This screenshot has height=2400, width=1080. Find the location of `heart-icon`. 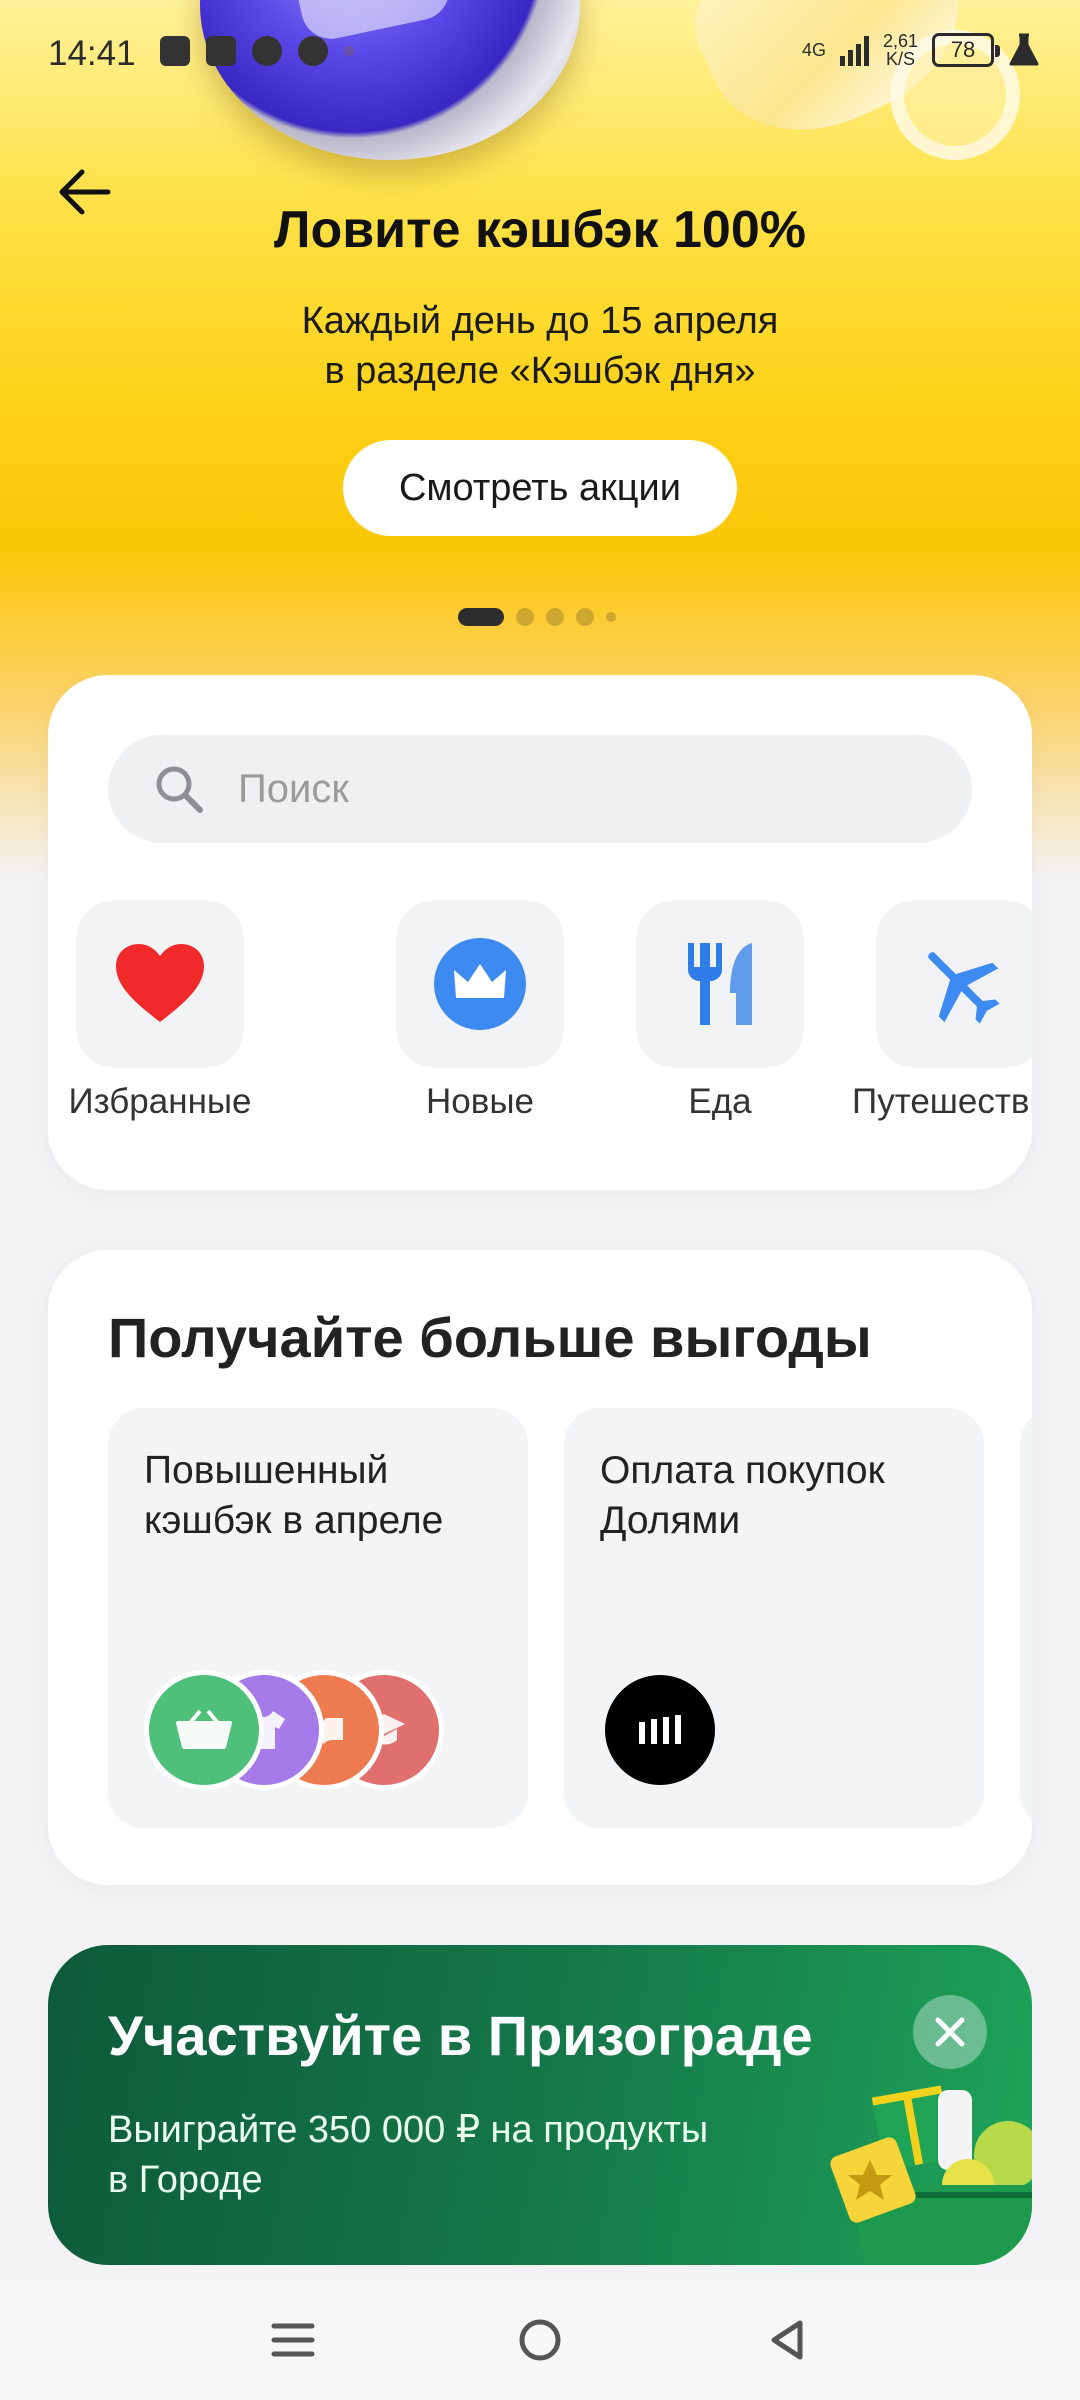

heart-icon is located at coordinates (160, 983).